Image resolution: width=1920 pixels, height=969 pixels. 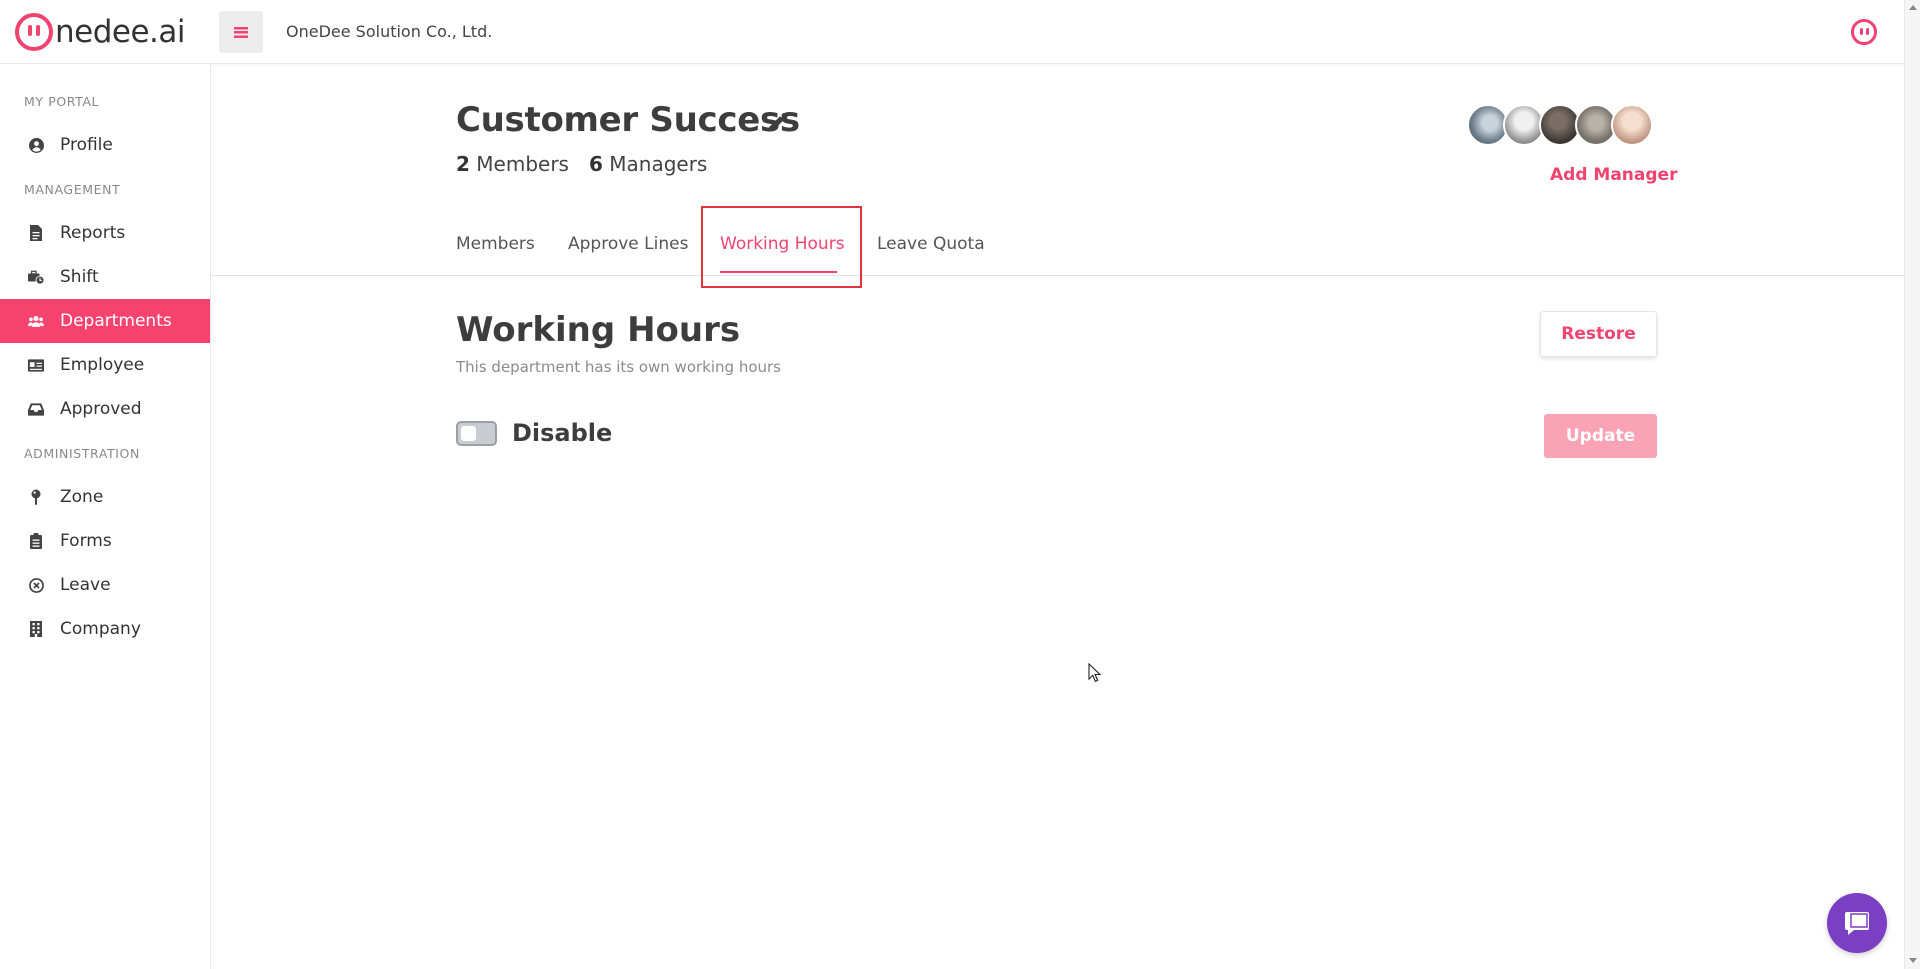 I want to click on sidebar-item-label: Zone, so click(x=82, y=497).